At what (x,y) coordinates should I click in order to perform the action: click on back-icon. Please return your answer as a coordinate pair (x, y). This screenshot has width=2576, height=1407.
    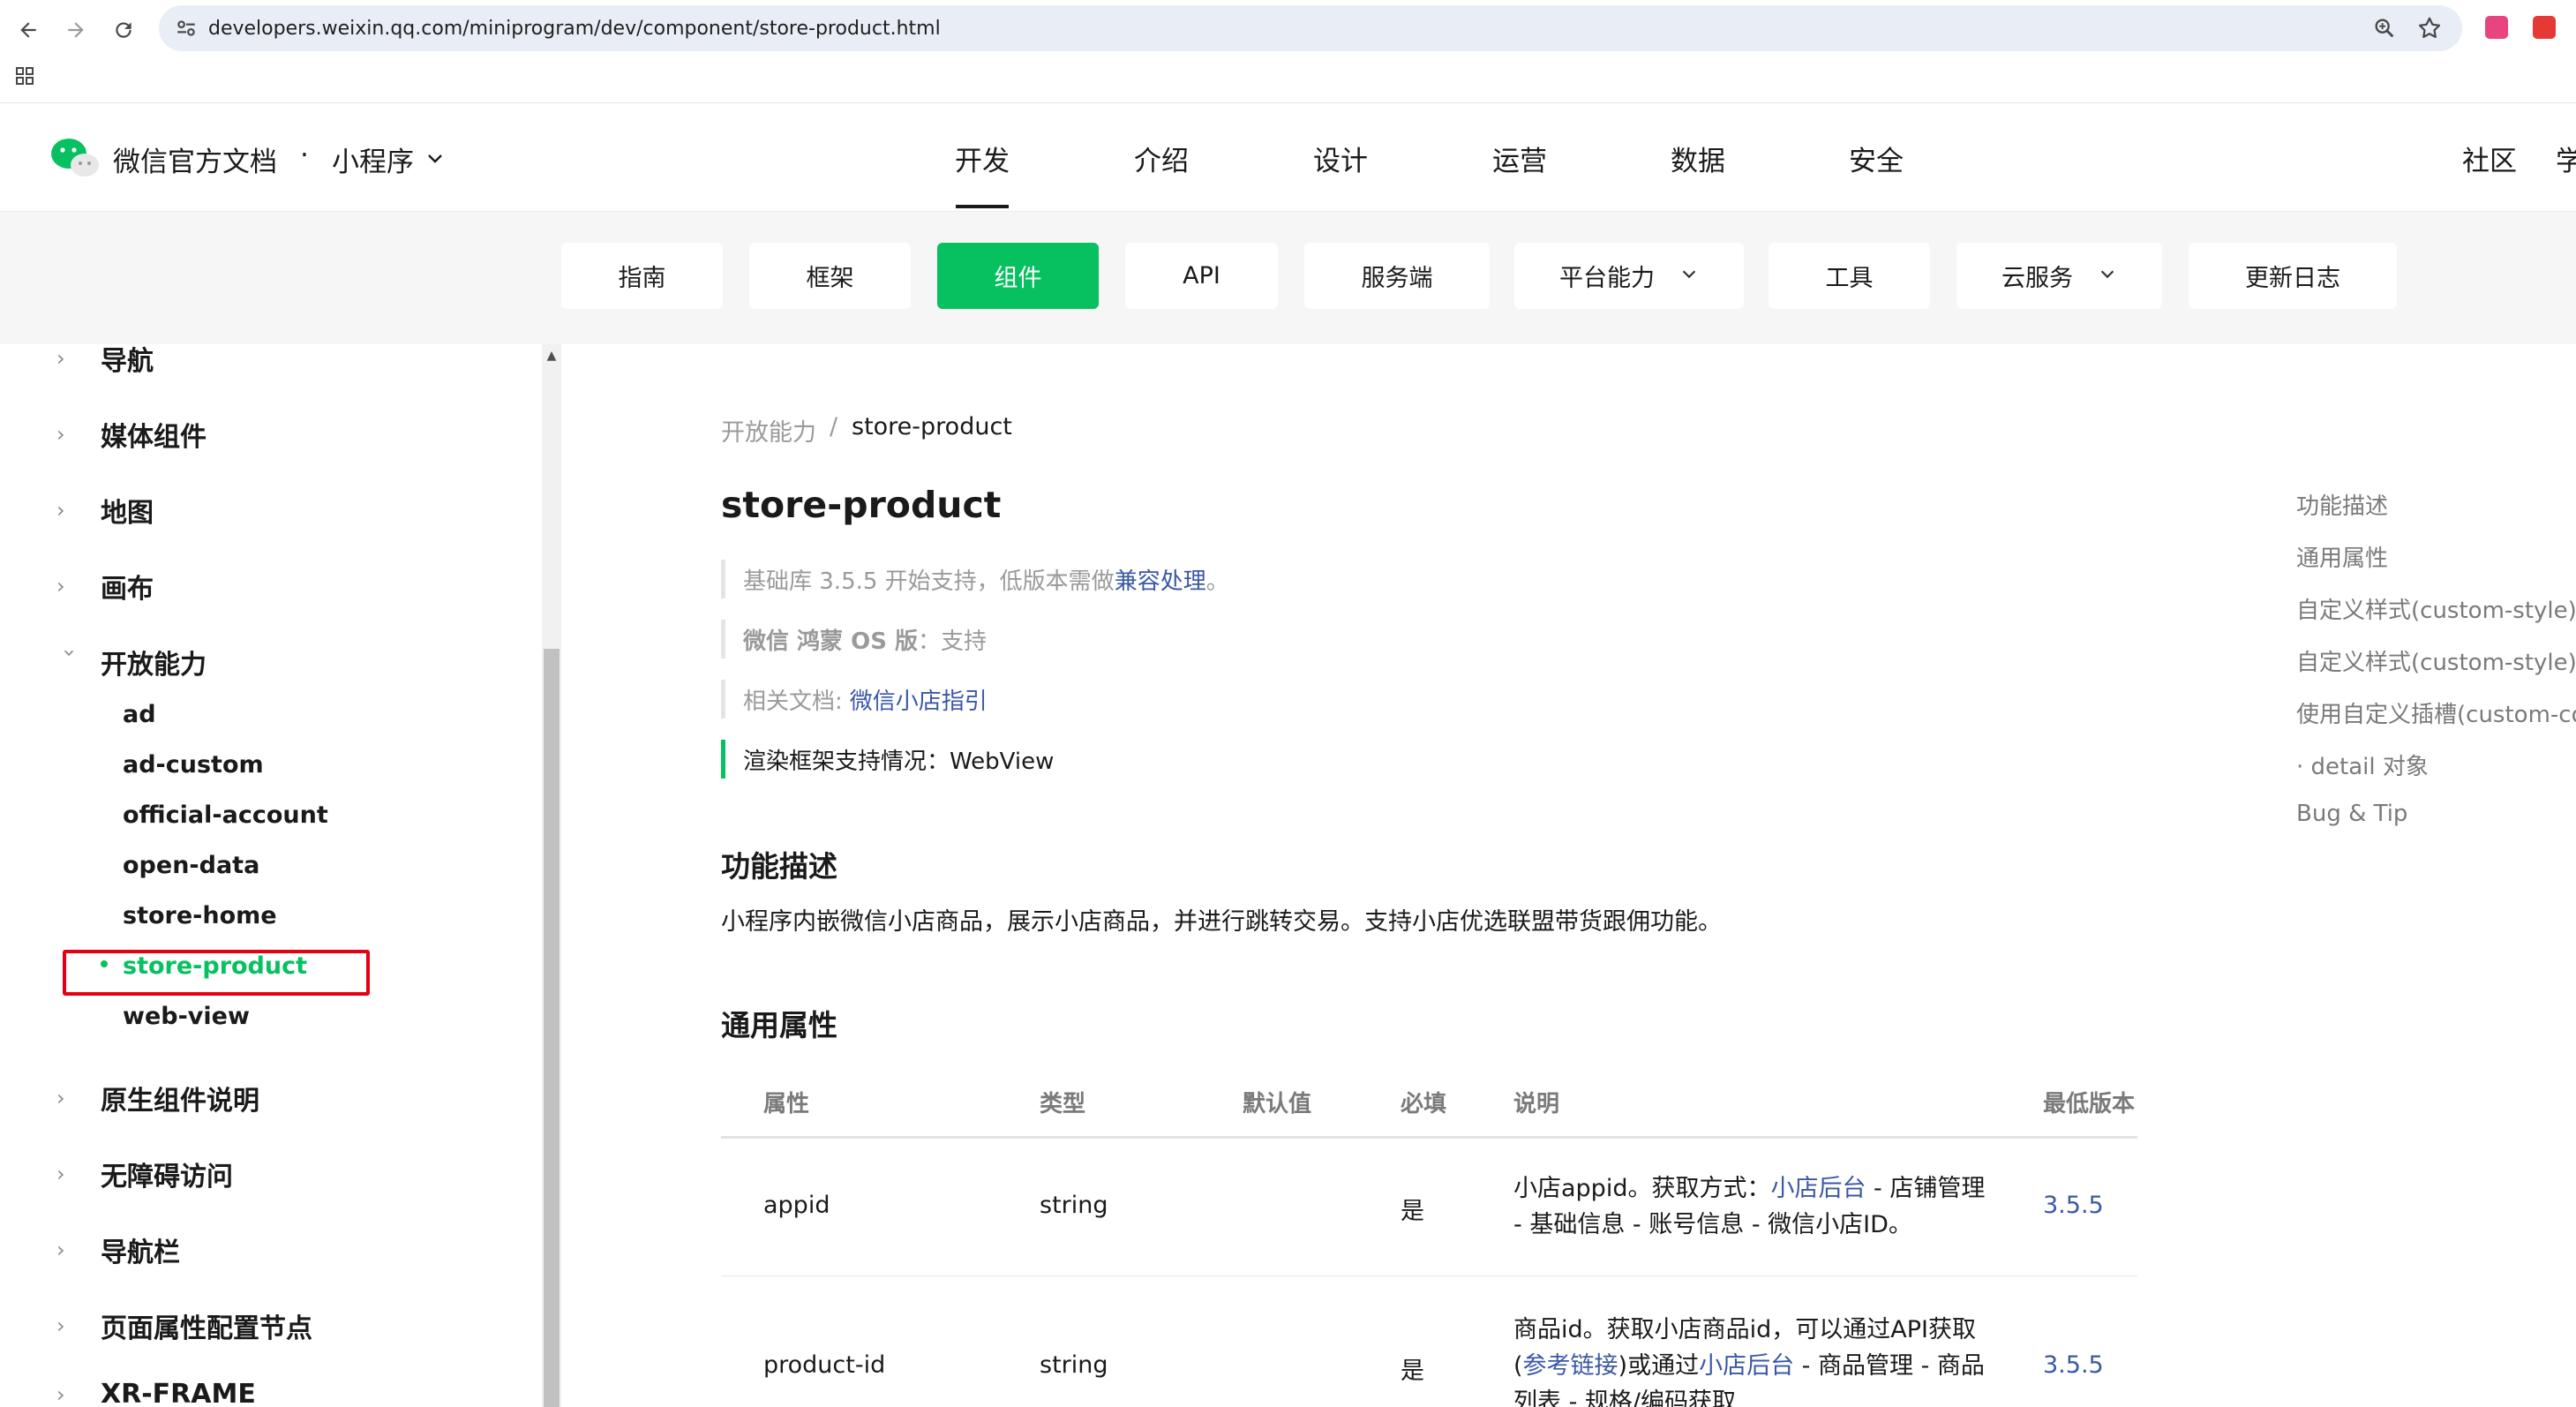
    Looking at the image, I should click on (28, 30).